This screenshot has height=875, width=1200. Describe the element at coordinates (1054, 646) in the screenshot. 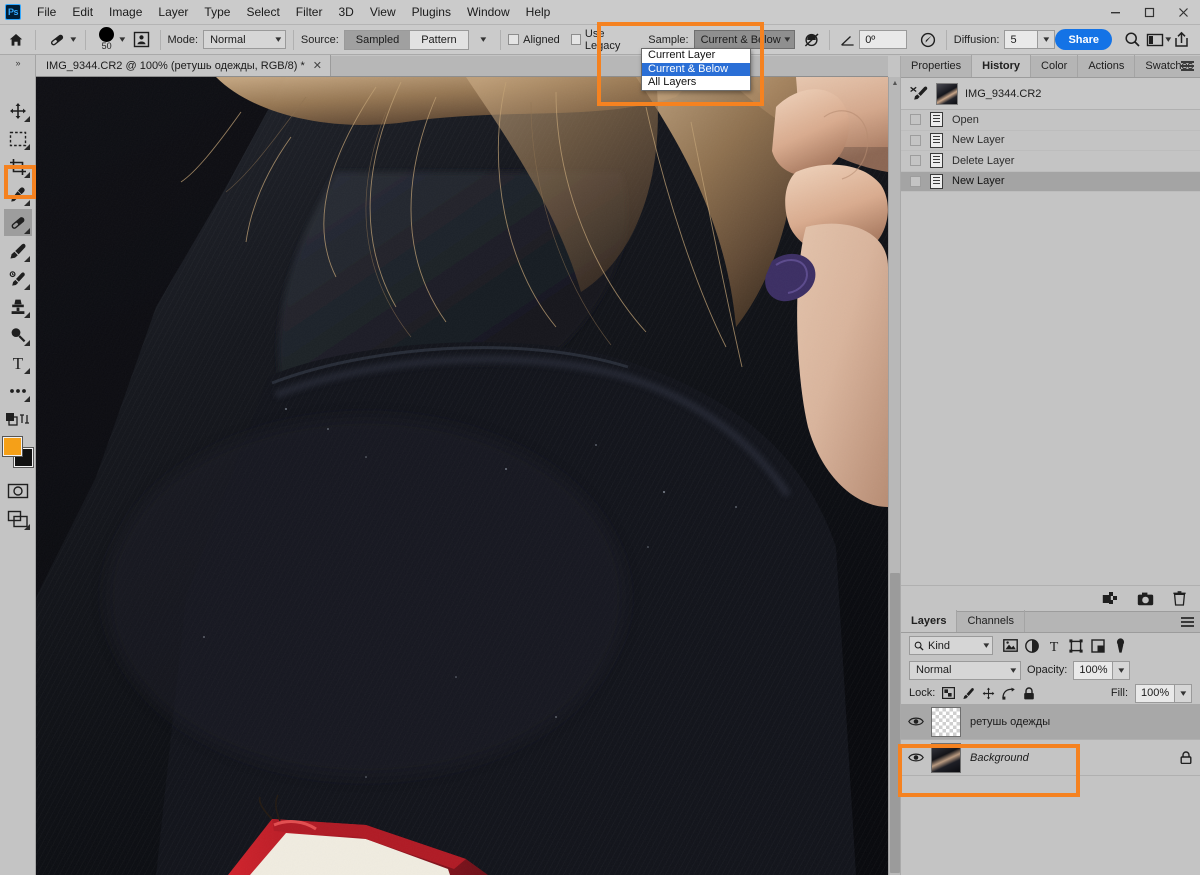

I see `type-layers-icon: T` at that location.